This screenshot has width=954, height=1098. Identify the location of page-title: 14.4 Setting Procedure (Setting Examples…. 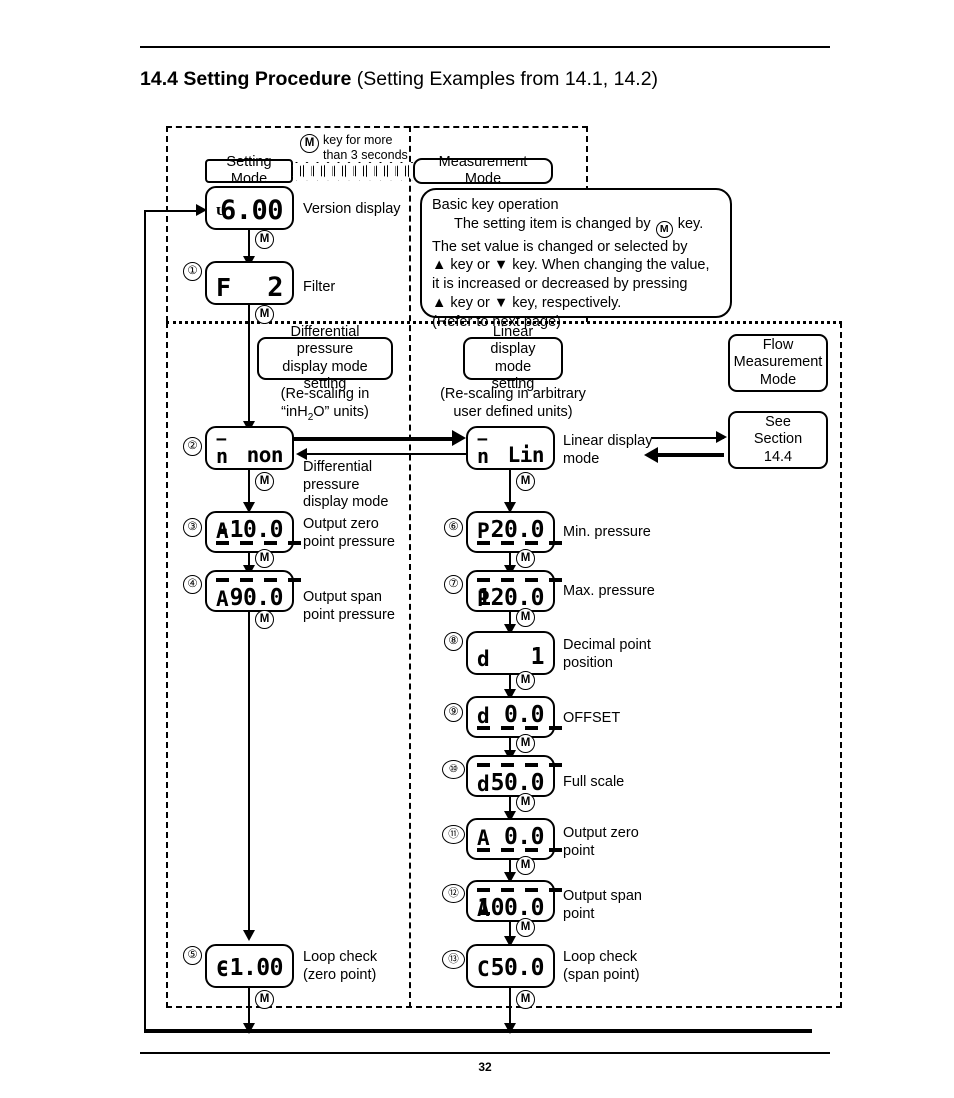
(399, 79).